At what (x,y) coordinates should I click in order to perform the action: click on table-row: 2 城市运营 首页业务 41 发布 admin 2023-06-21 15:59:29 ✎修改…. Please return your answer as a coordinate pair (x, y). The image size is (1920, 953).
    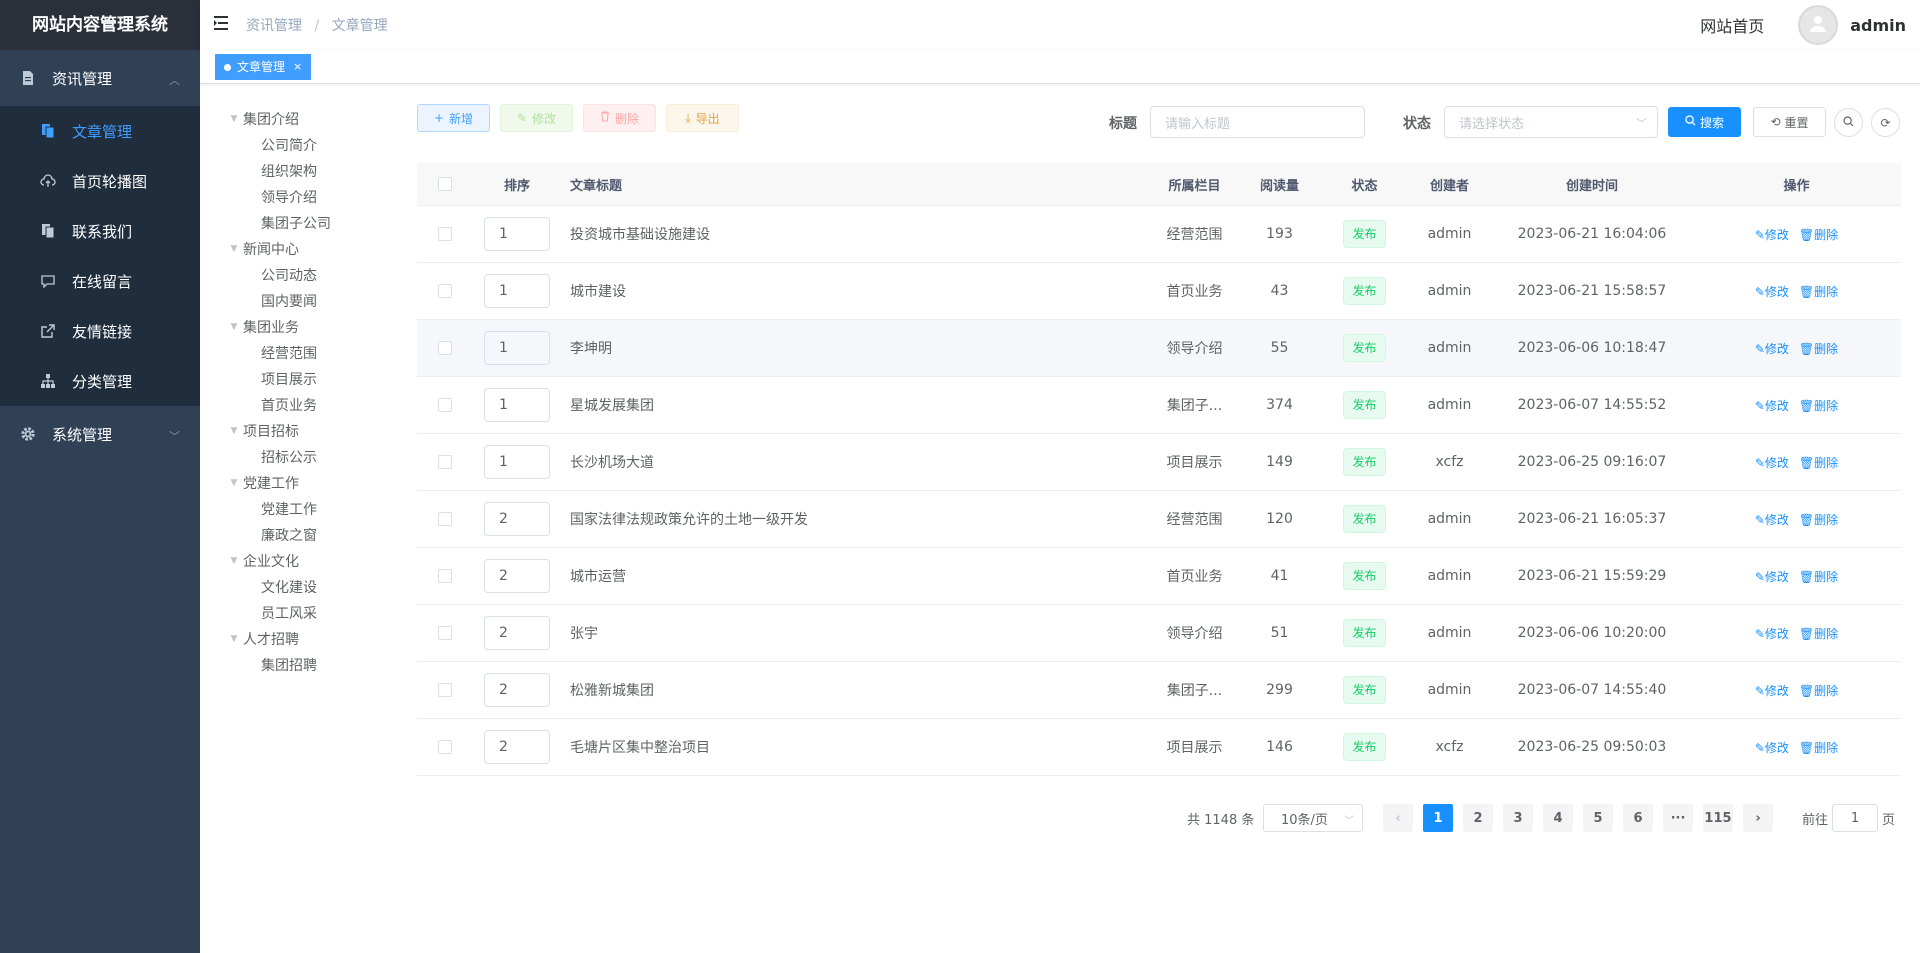
    Looking at the image, I should click on (1159, 576).